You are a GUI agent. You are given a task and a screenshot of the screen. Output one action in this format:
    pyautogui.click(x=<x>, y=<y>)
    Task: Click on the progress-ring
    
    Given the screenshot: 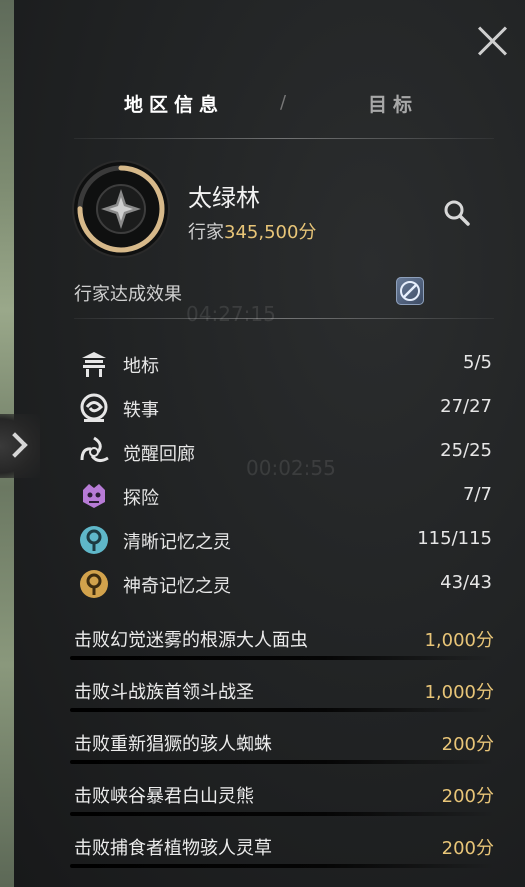 What is the action you would take?
    pyautogui.click(x=121, y=209)
    